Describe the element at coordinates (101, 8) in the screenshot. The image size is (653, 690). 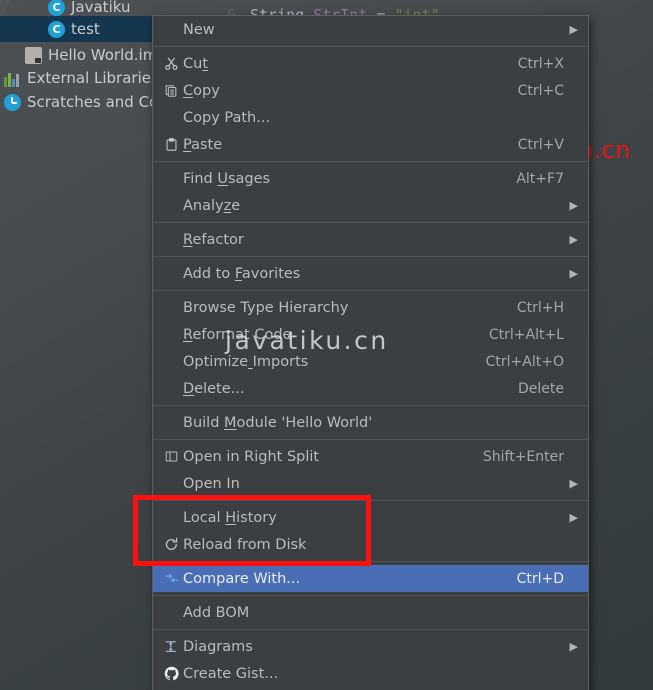
I see `tree-item-label: Javatiku` at that location.